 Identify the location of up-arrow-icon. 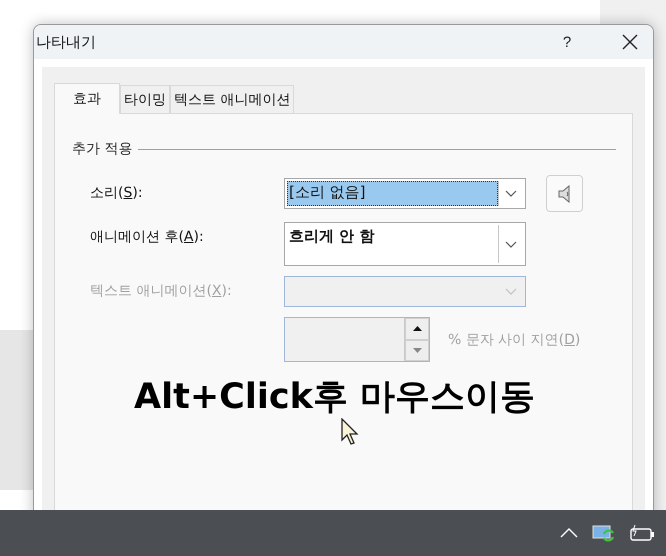
(417, 329).